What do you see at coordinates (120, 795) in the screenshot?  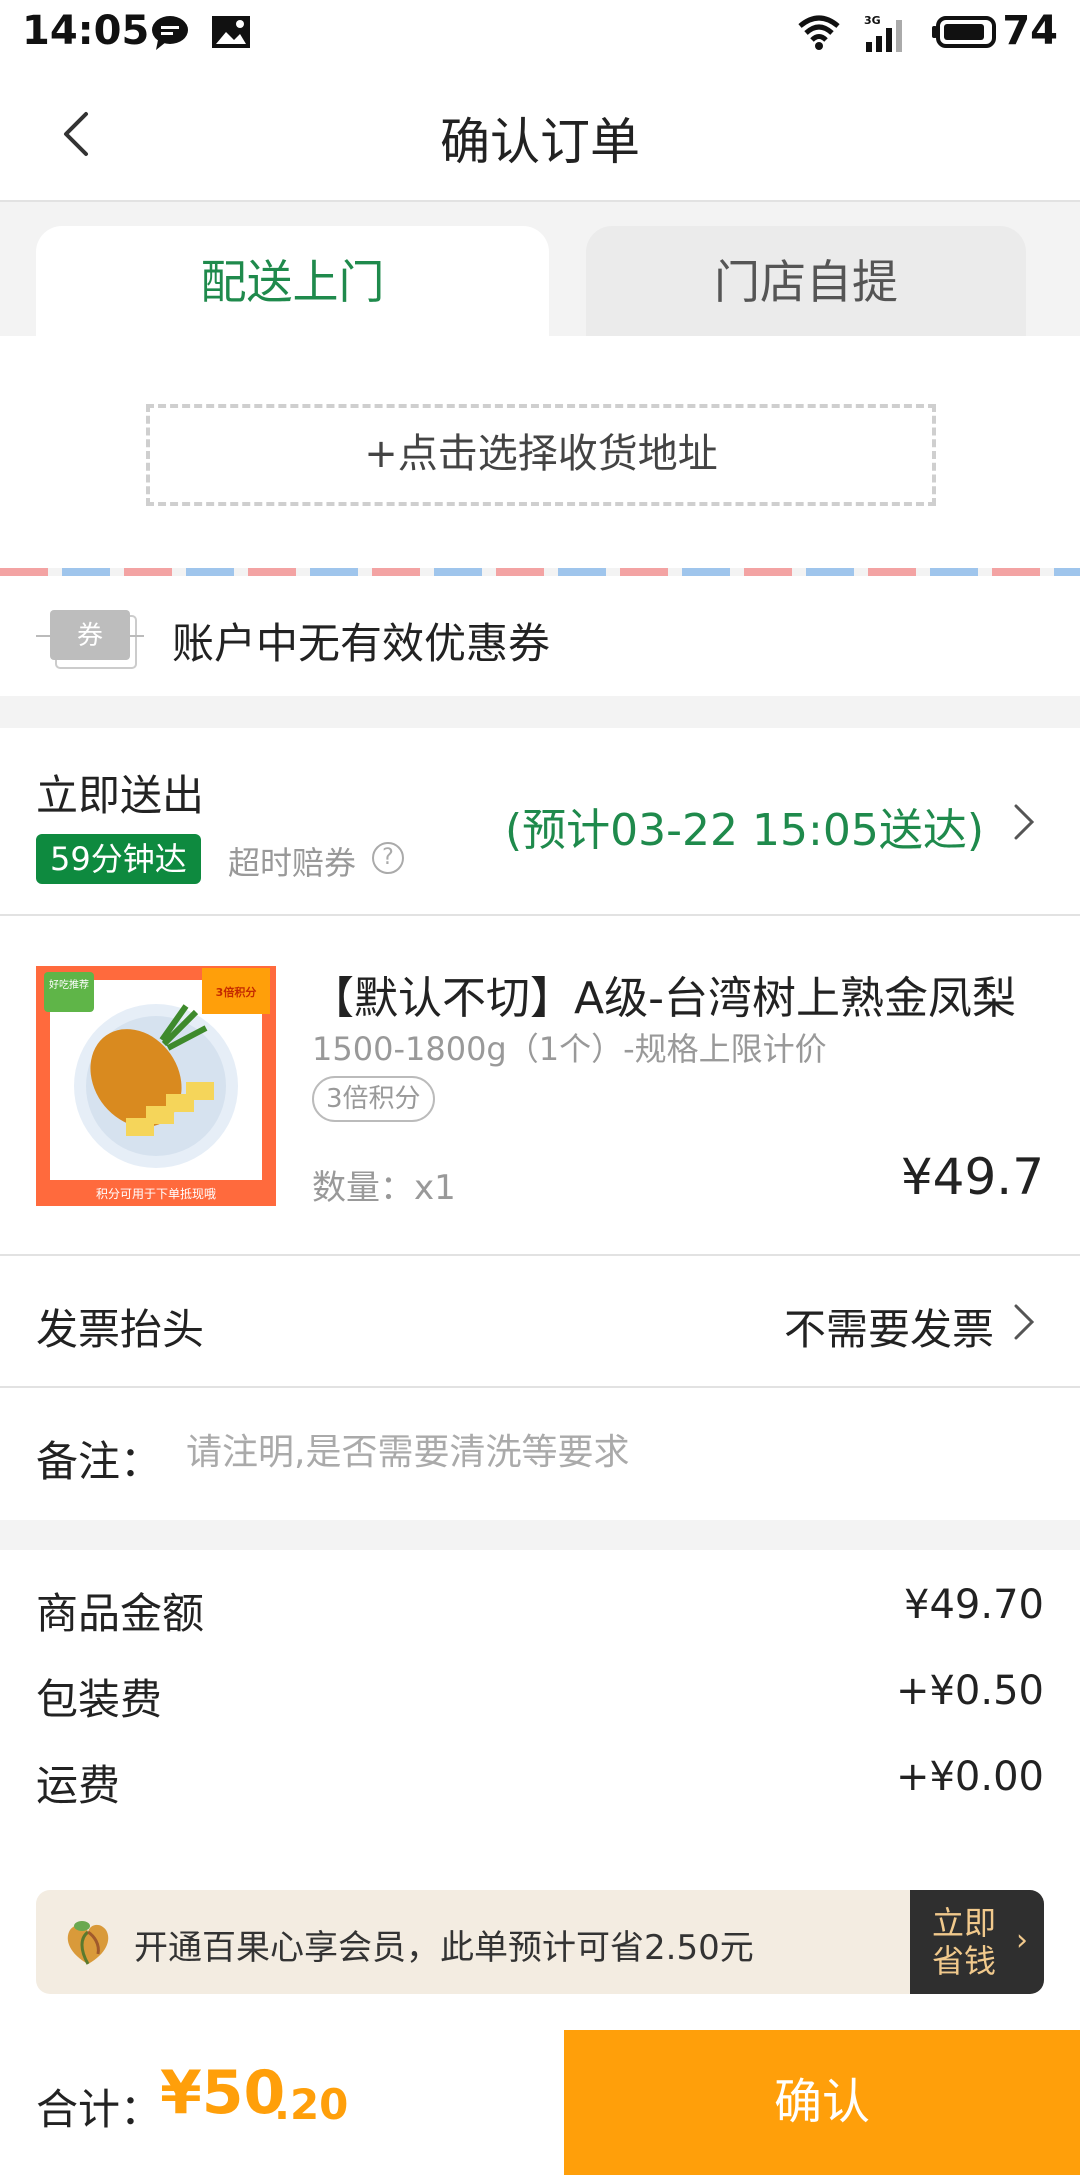 I see `delivery-label: 立即送出` at bounding box center [120, 795].